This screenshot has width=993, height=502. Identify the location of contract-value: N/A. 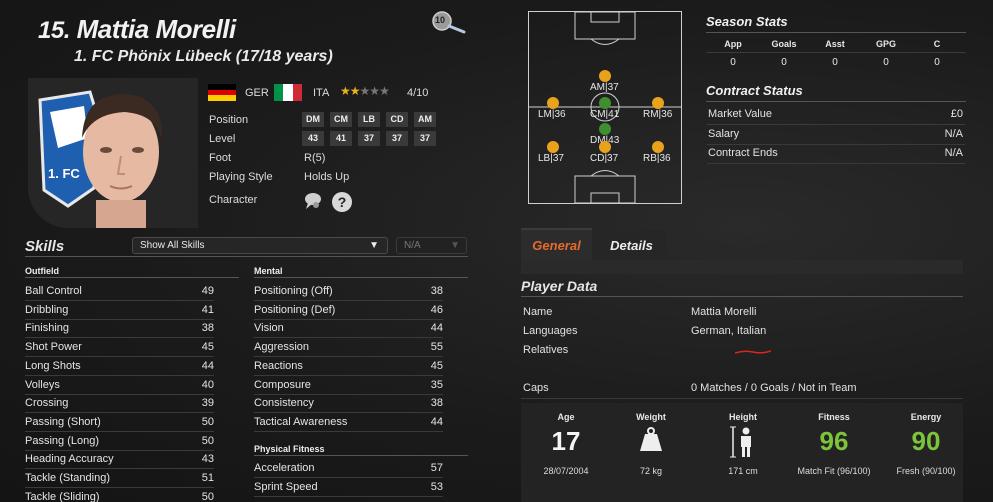
(953, 133).